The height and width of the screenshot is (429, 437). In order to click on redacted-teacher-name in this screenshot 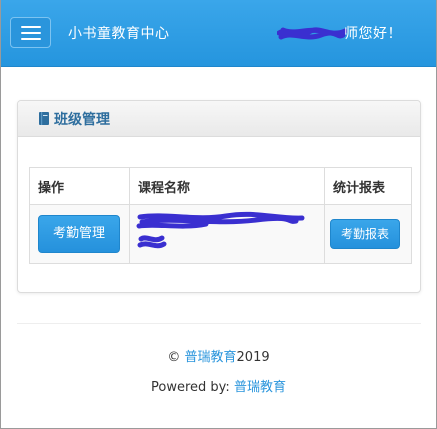, I will do `click(312, 33)`.